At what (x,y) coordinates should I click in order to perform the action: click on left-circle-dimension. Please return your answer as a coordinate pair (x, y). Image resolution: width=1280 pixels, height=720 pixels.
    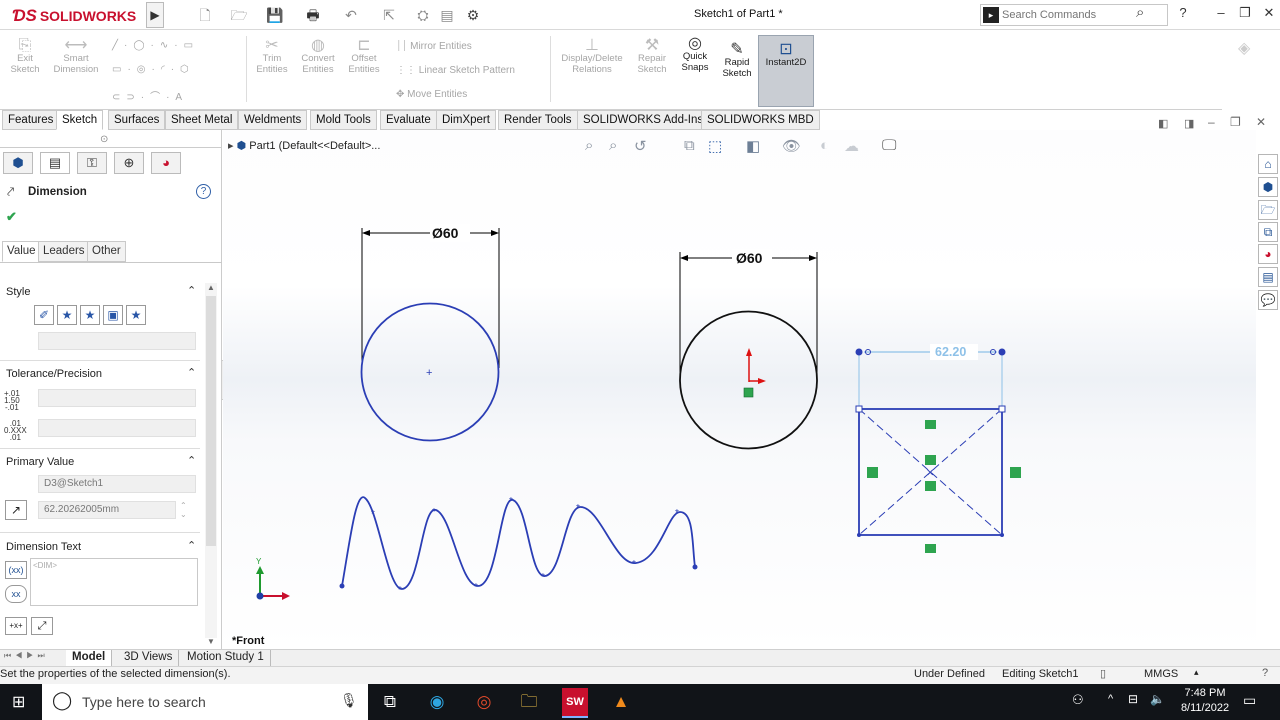
    Looking at the image, I should click on (430, 296).